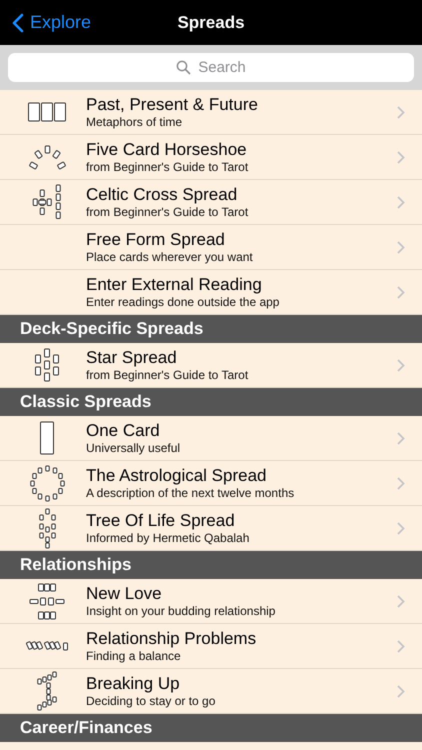  What do you see at coordinates (162, 194) in the screenshot?
I see `spread-title: Celtic Cross Spread` at bounding box center [162, 194].